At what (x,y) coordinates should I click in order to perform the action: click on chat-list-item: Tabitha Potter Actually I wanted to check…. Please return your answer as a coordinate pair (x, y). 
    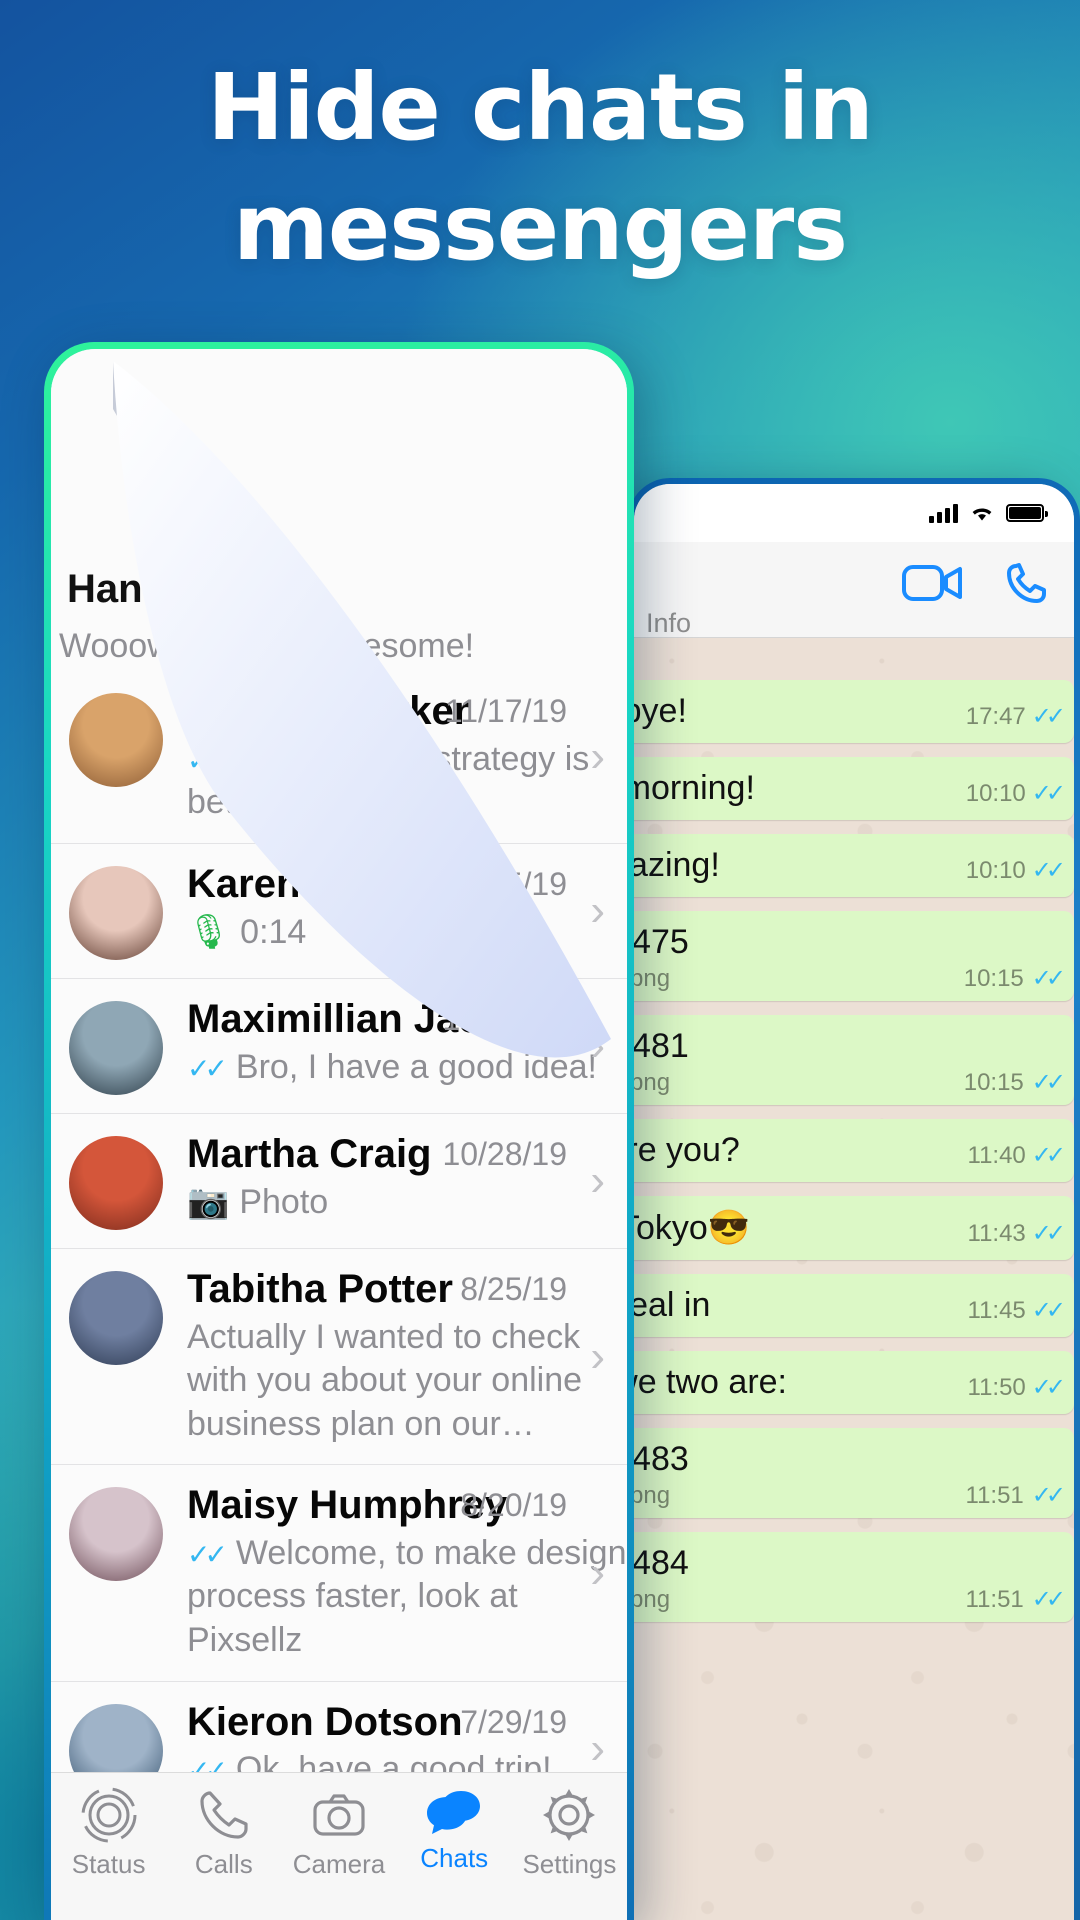
    Looking at the image, I should click on (339, 1357).